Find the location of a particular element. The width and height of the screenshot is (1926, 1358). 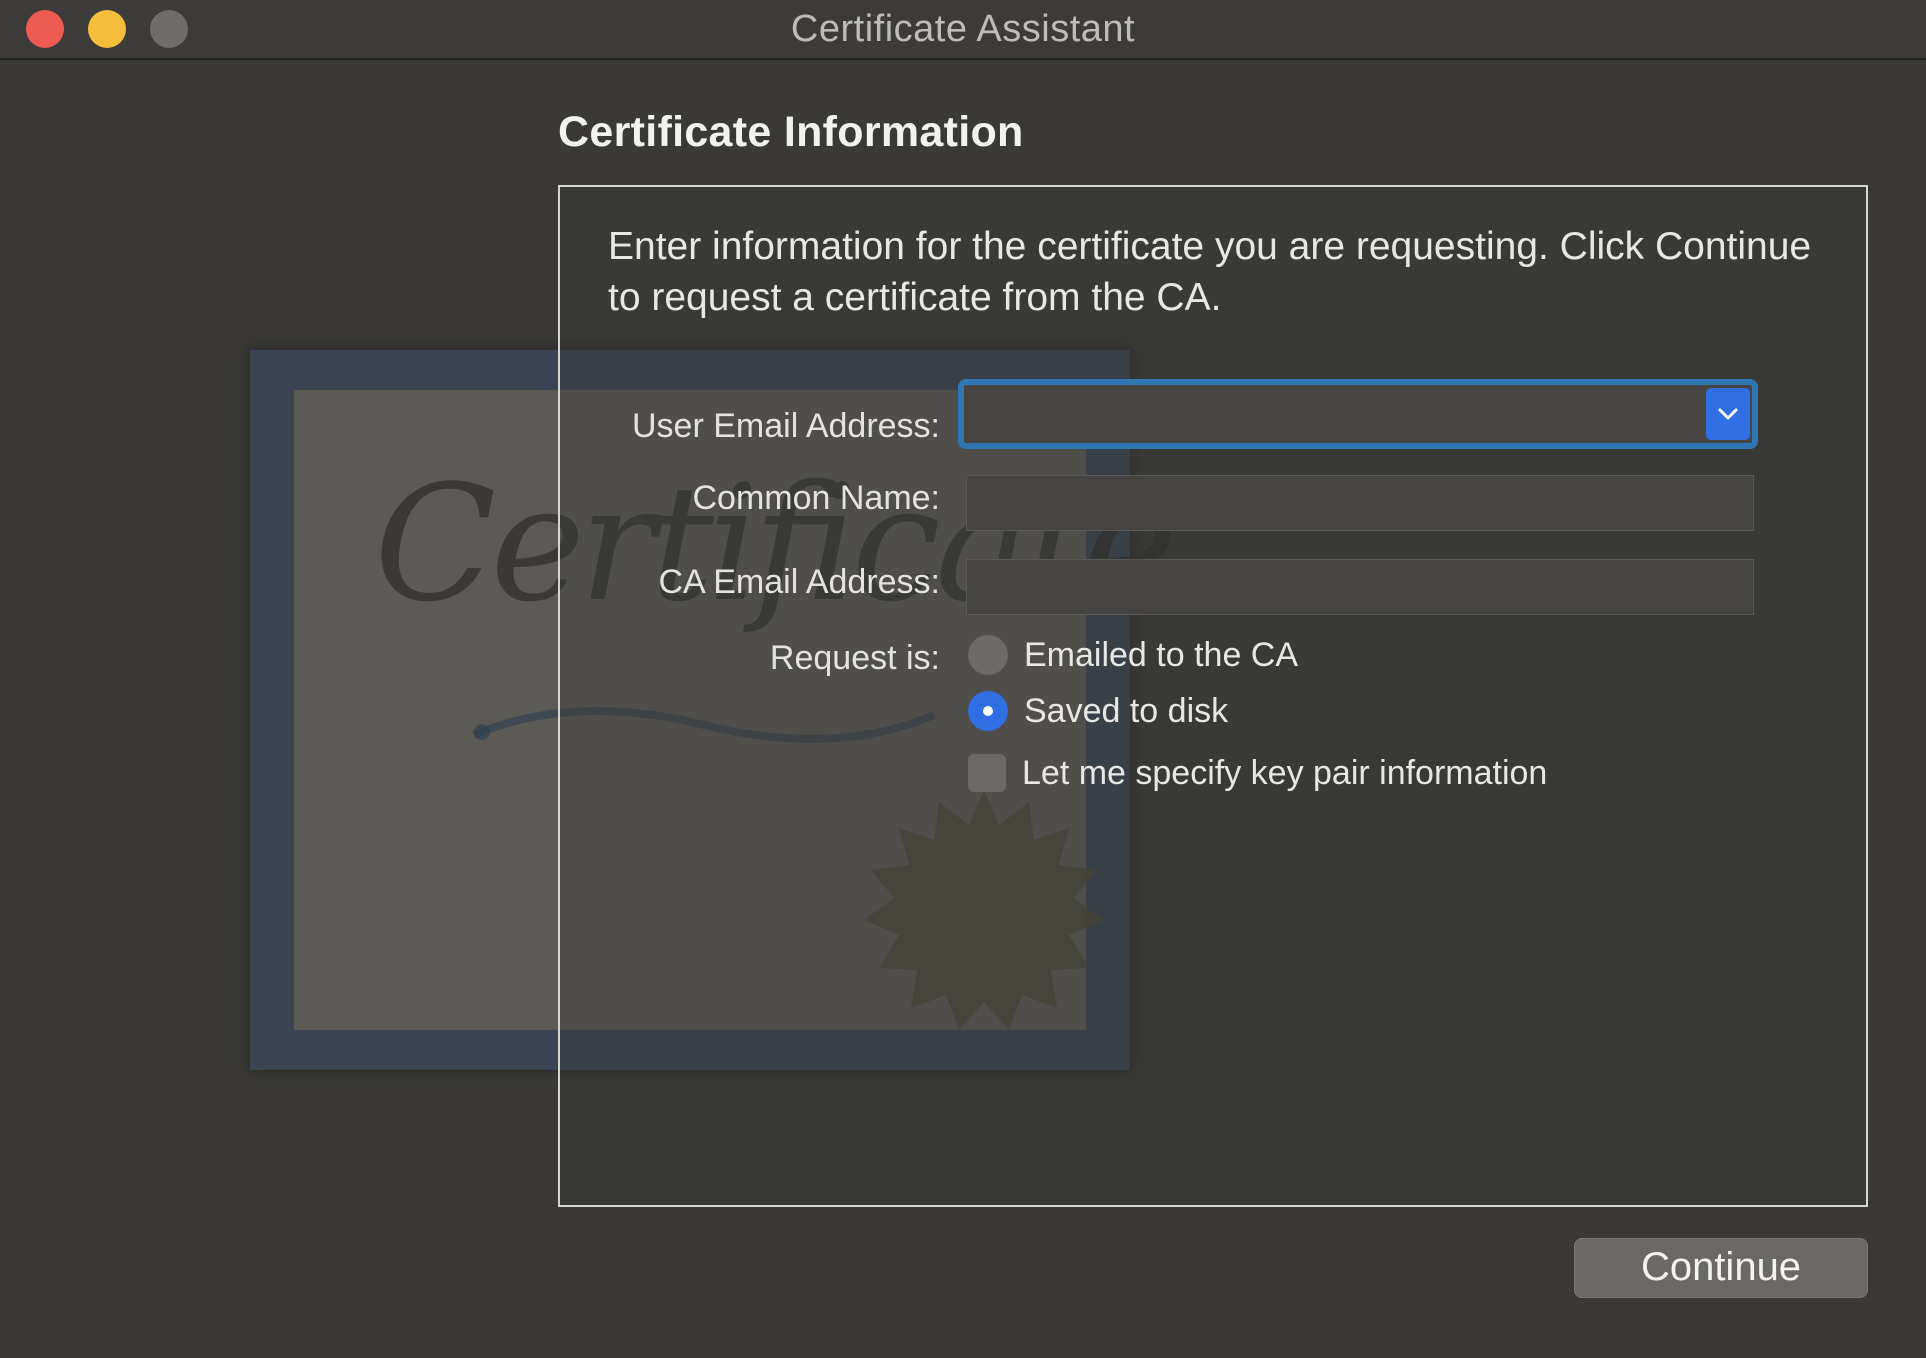

radio-button-saved is located at coordinates (988, 711).